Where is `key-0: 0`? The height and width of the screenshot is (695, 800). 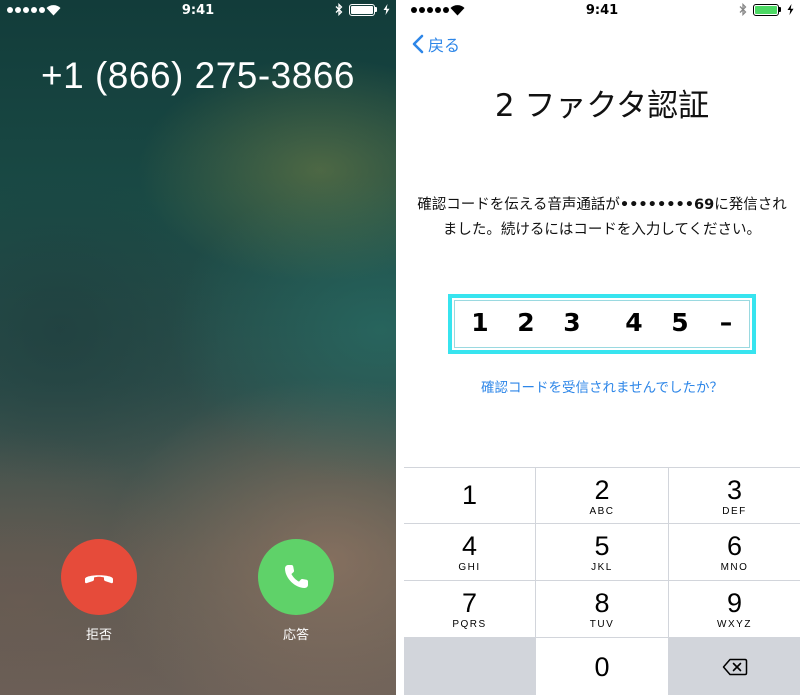
key-0: 0 is located at coordinates (602, 666).